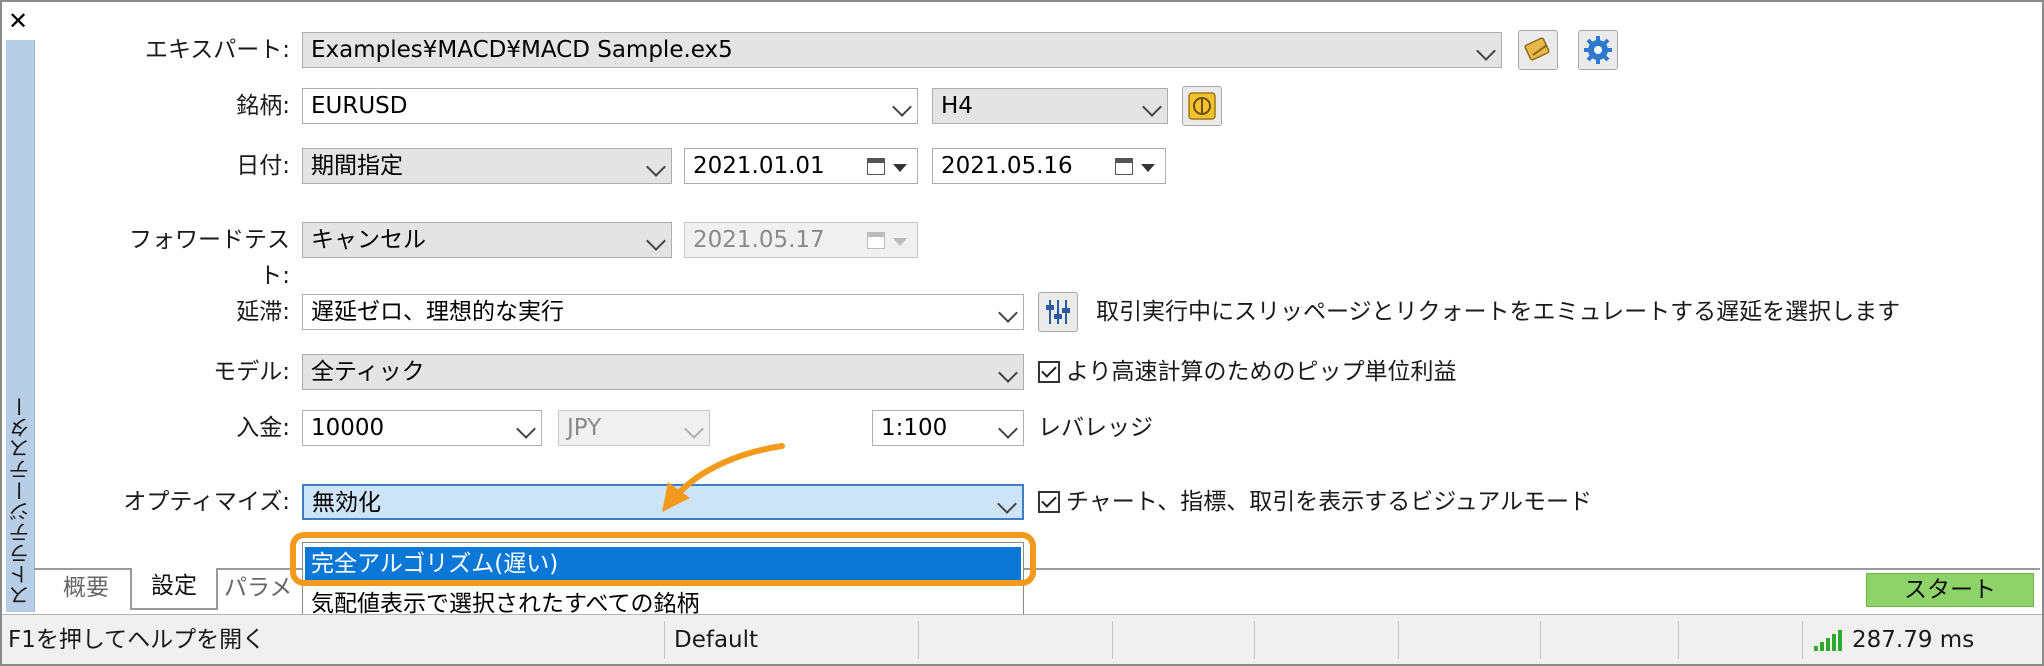 The image size is (2044, 666). I want to click on sliders-icon, so click(1058, 312).